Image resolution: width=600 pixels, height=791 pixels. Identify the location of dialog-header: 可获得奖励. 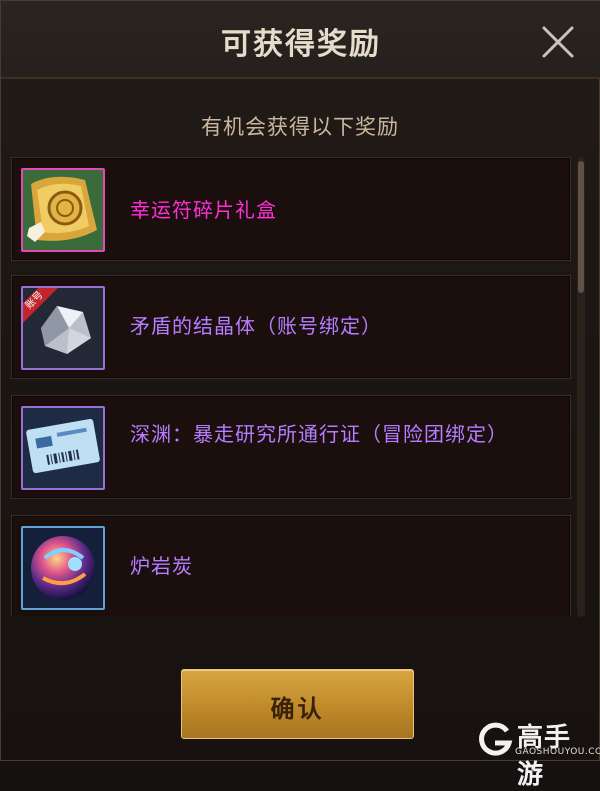
(300, 40).